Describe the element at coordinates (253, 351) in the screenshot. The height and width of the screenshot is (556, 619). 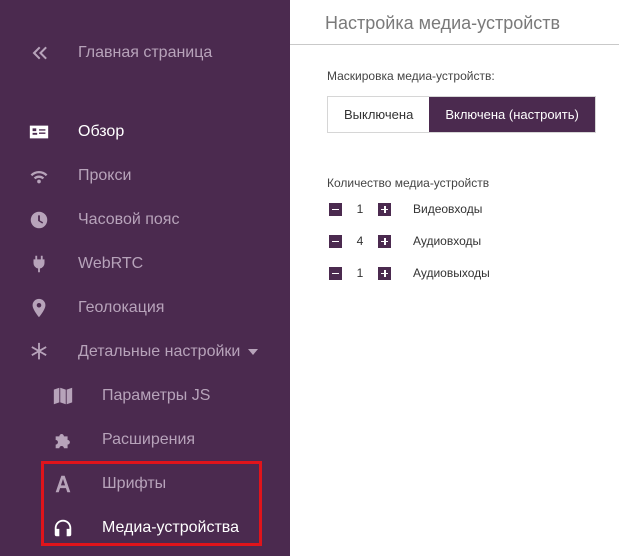
I see `caret-down-icon` at that location.